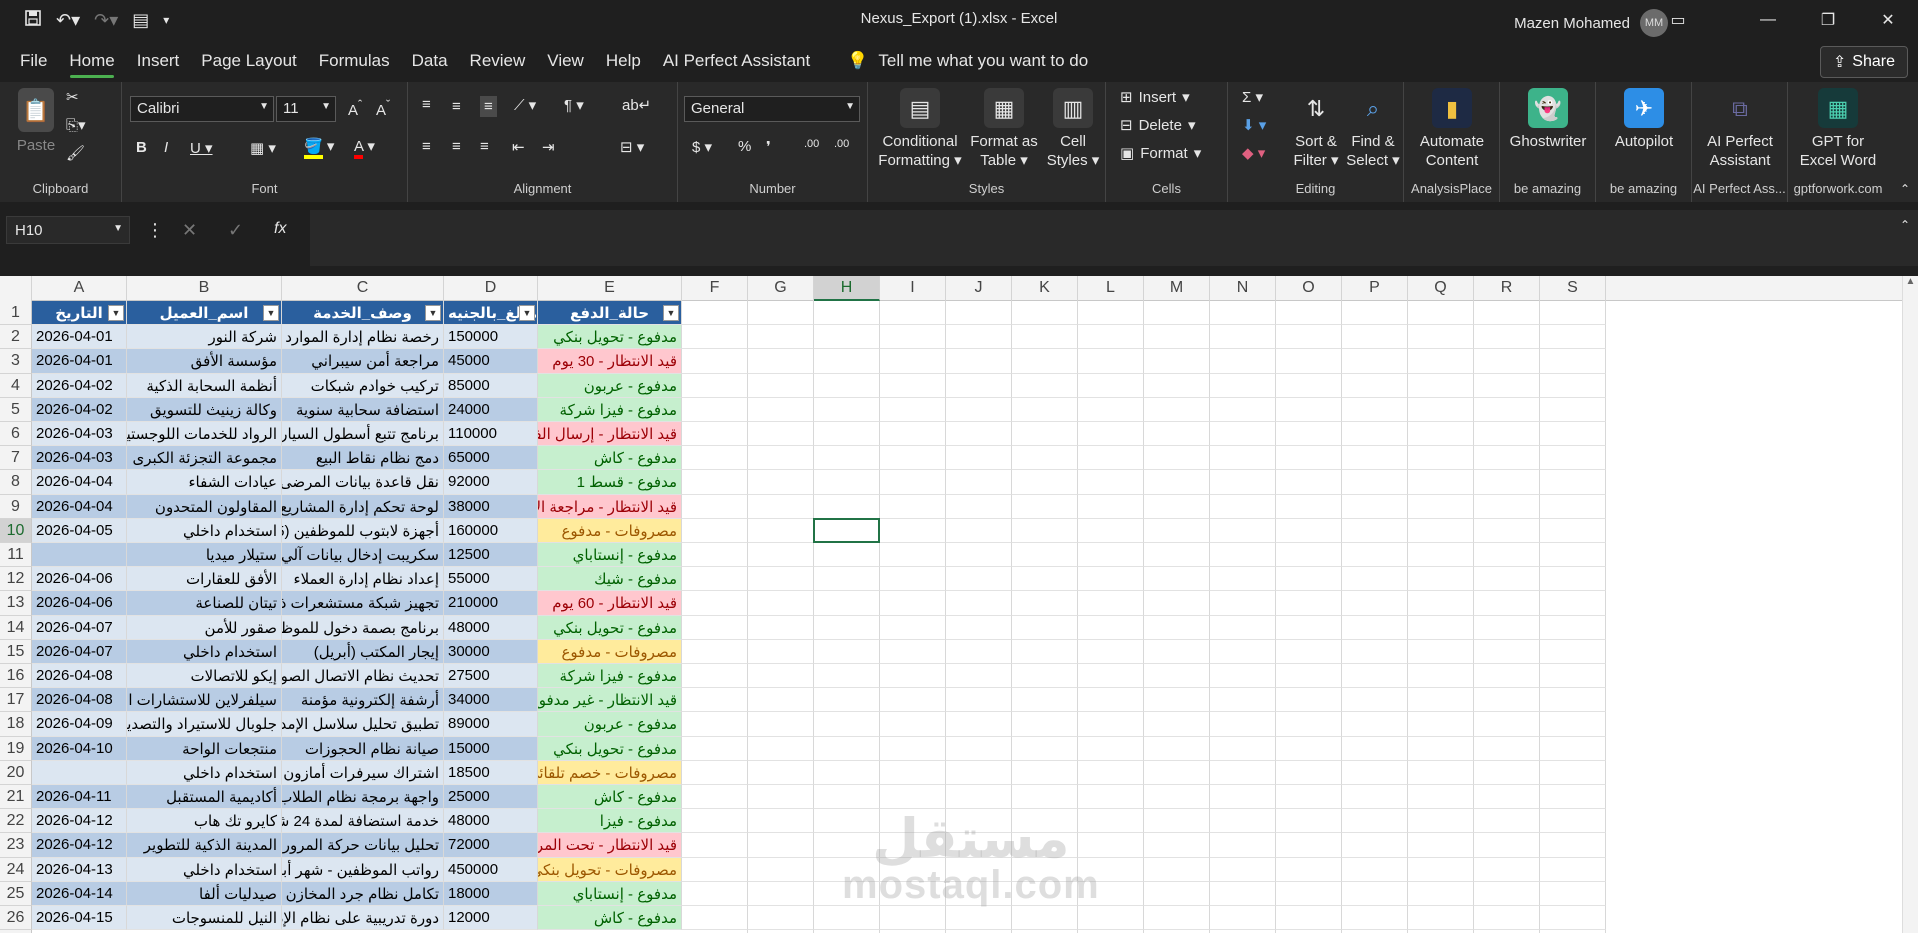 This screenshot has width=1918, height=933. Describe the element at coordinates (430, 61) in the screenshot. I see `tab-data: Data` at that location.